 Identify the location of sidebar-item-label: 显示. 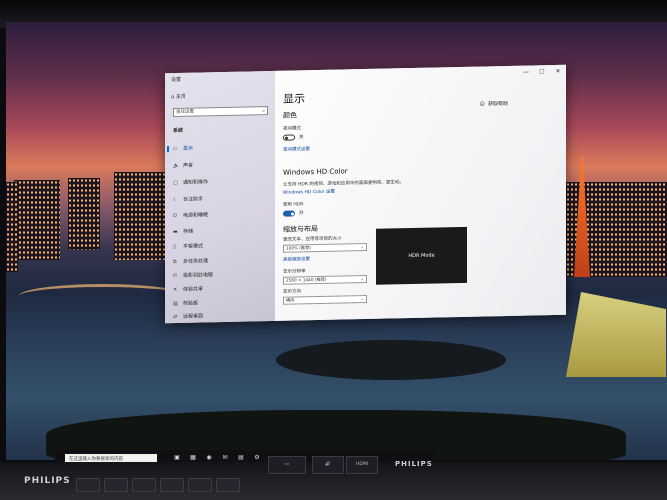
(188, 148).